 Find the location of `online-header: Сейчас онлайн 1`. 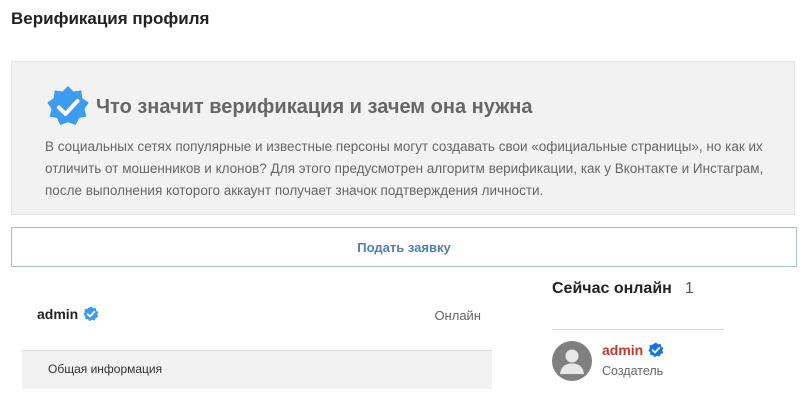

online-header: Сейчас онлайн 1 is located at coordinates (638, 289).